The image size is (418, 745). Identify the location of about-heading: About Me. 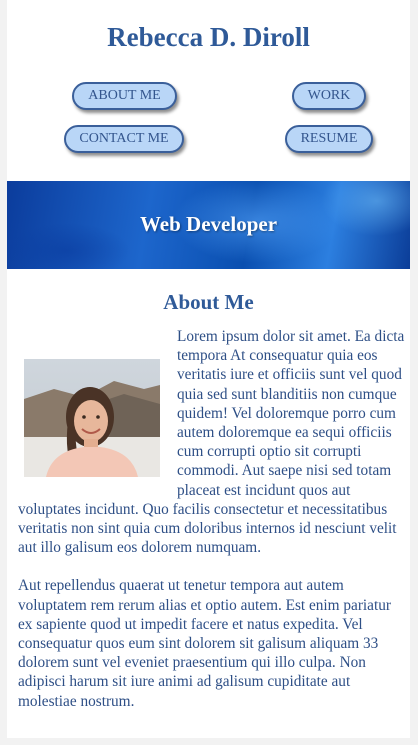
(208, 302).